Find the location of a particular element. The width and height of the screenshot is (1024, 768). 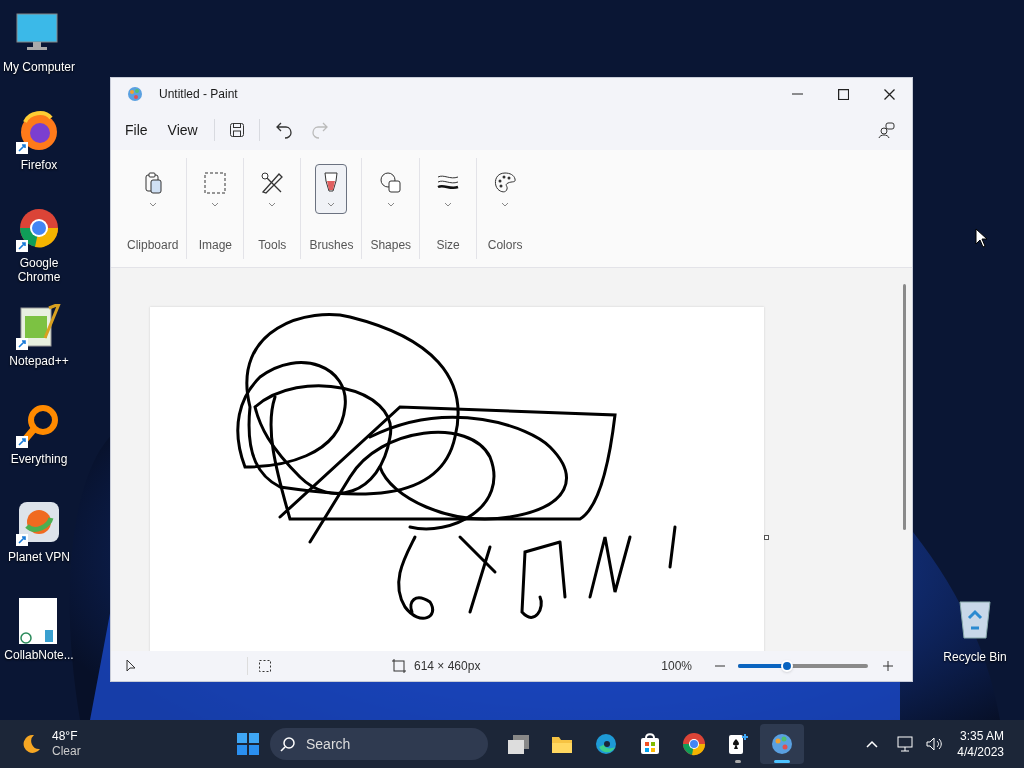

resize-handle is located at coordinates (766, 537).